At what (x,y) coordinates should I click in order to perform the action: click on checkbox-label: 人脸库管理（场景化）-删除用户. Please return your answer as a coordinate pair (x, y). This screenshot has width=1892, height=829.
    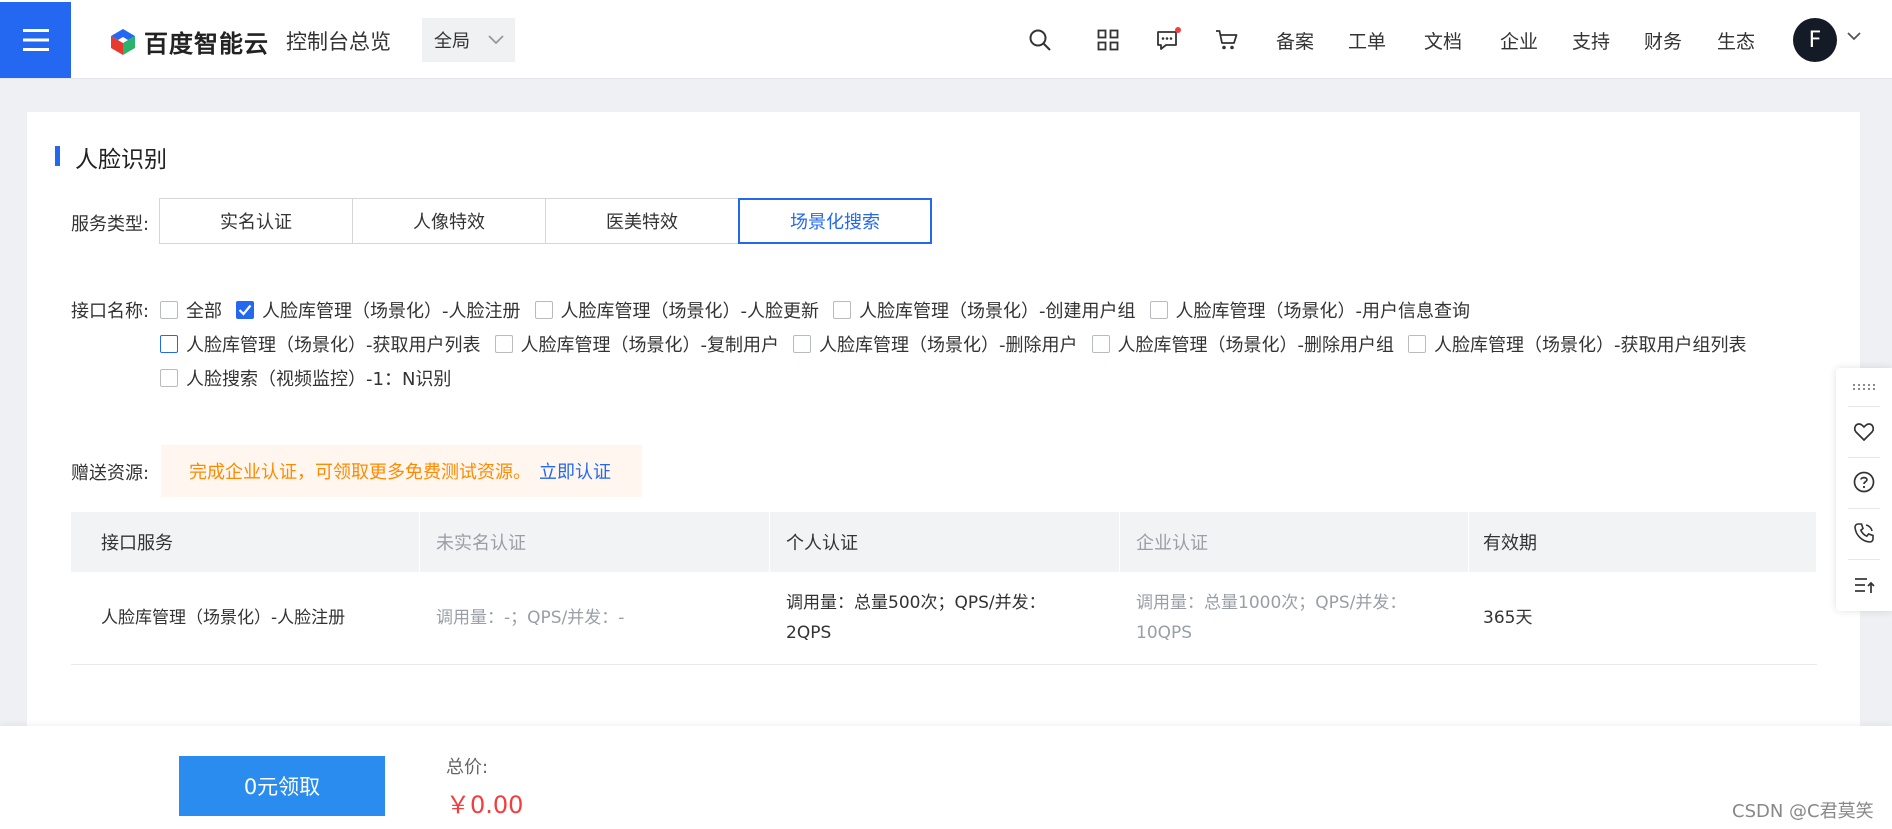
    Looking at the image, I should click on (948, 345).